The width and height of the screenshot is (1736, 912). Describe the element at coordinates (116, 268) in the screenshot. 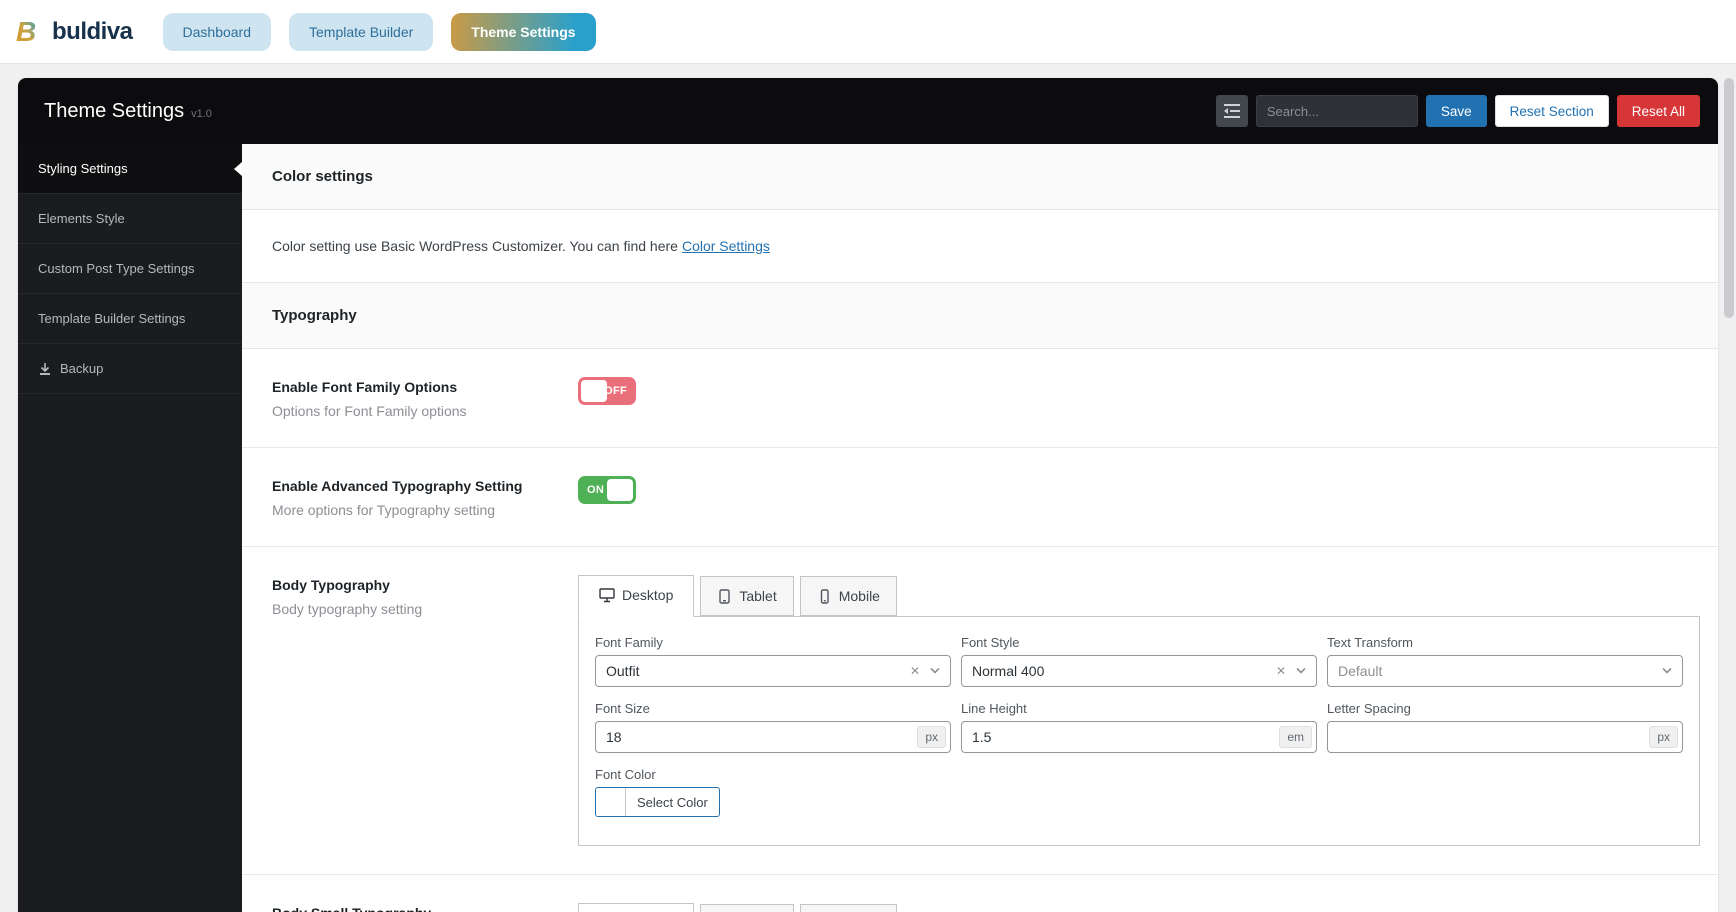

I see `sidebar-item-label: Custom Post Type Settings` at that location.